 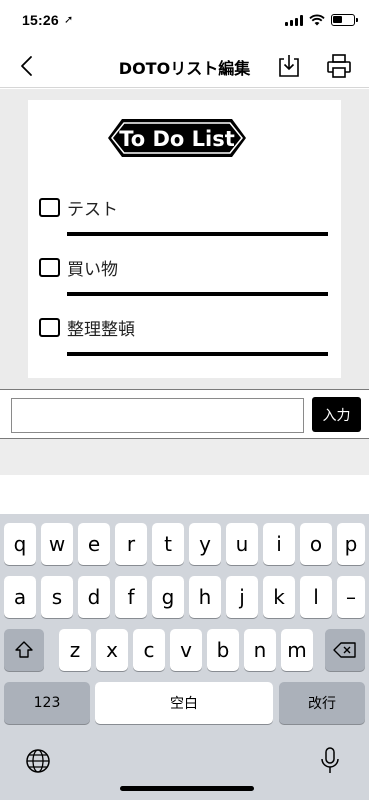 What do you see at coordinates (168, 597) in the screenshot?
I see `key-g: g` at bounding box center [168, 597].